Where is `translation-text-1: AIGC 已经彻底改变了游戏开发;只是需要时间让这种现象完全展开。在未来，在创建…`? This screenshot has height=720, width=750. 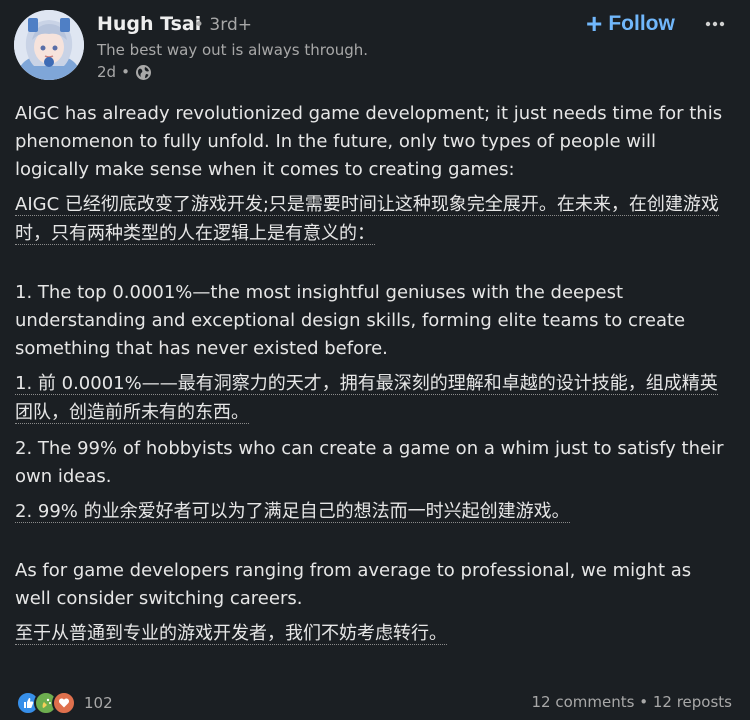
translation-text-1: AIGC 已经彻底改变了游戏开发;只是需要时间让这种现象完全展开。在未来，在创建… is located at coordinates (367, 219).